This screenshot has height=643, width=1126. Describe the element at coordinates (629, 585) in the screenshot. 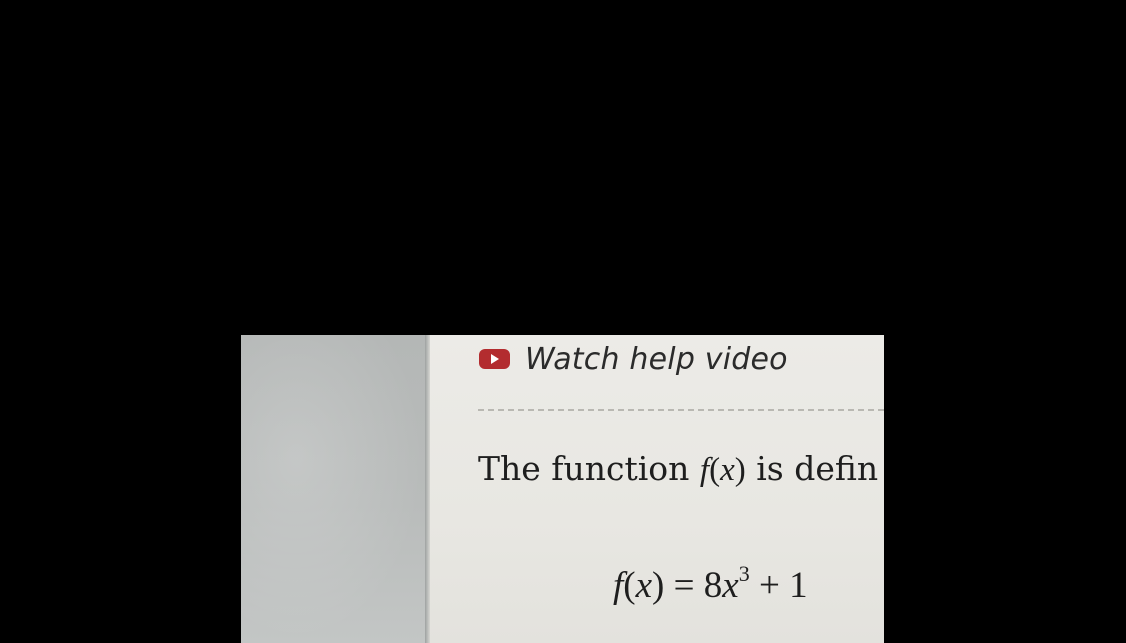

I see `equation-open-paren: (` at that location.